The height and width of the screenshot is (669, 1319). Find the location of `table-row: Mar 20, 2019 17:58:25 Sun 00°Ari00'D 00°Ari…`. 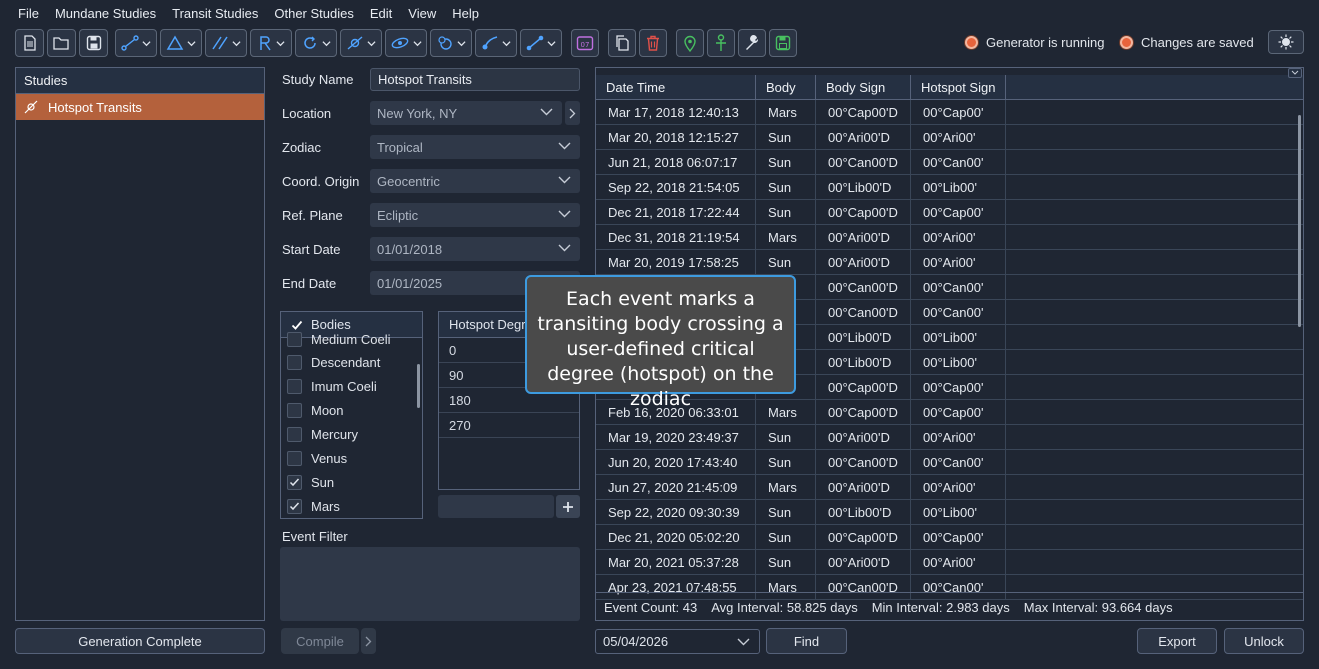

table-row: Mar 20, 2019 17:58:25 Sun 00°Ari00'D 00°Ari… is located at coordinates (949, 262).